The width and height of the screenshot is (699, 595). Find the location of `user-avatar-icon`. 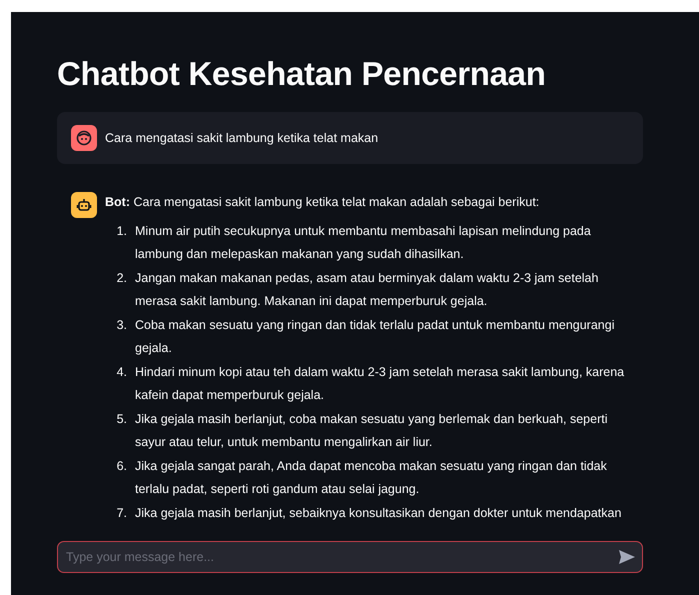

user-avatar-icon is located at coordinates (84, 138).